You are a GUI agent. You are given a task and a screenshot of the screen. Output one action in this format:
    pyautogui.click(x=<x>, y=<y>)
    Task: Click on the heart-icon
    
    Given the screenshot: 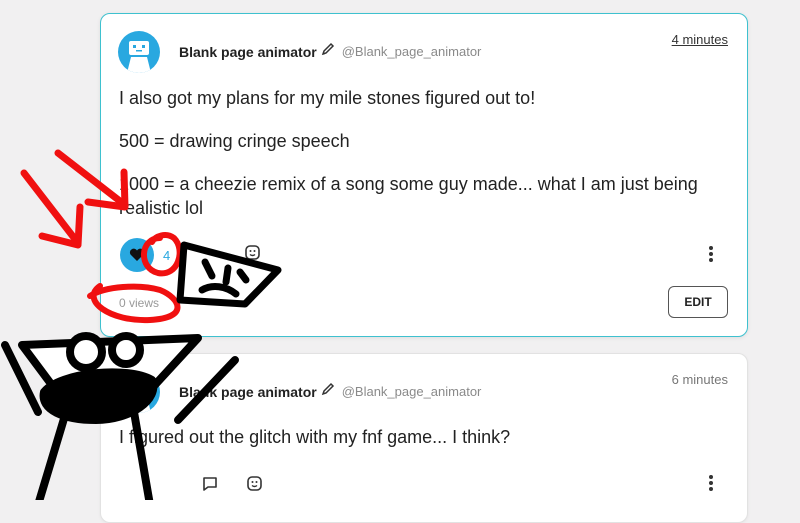 What is the action you would take?
    pyautogui.click(x=137, y=254)
    